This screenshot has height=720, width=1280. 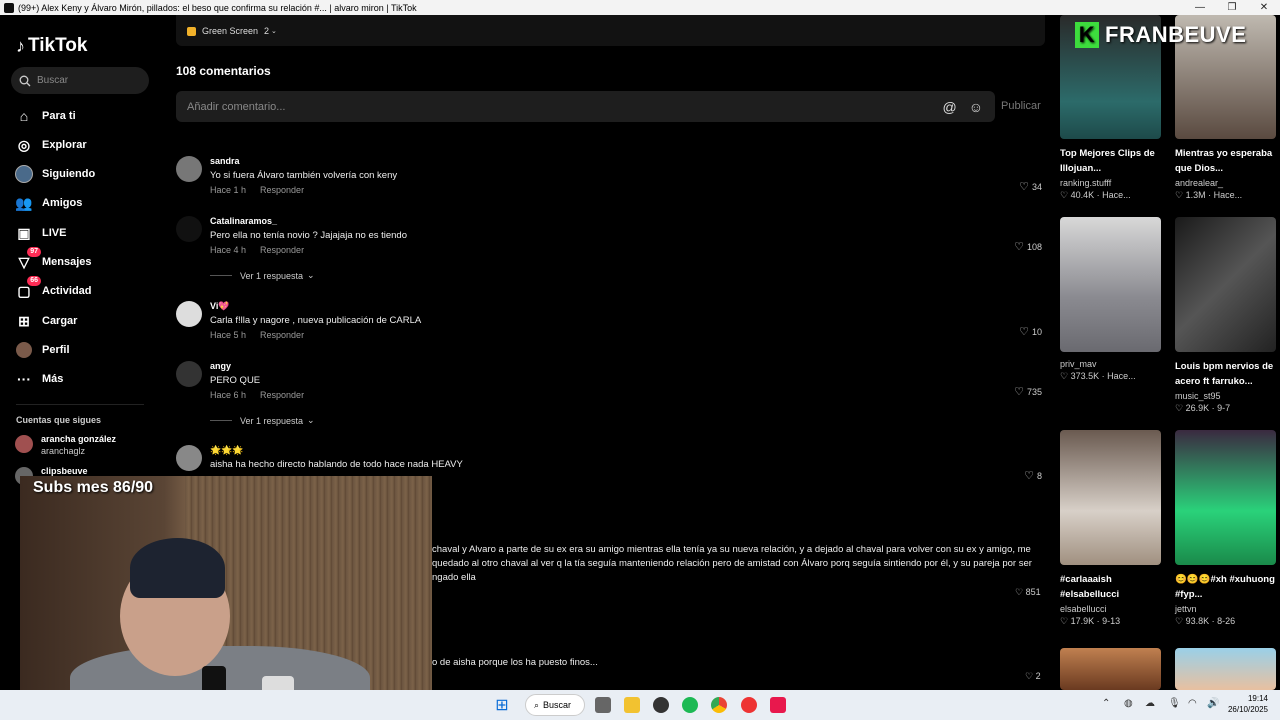 What do you see at coordinates (58, 45) in the screenshot?
I see `logo-text: TikTok` at bounding box center [58, 45].